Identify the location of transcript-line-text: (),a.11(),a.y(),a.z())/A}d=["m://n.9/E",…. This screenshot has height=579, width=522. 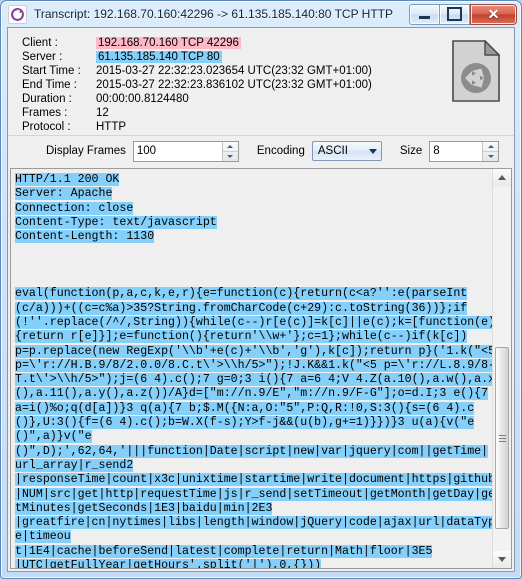
(252, 394).